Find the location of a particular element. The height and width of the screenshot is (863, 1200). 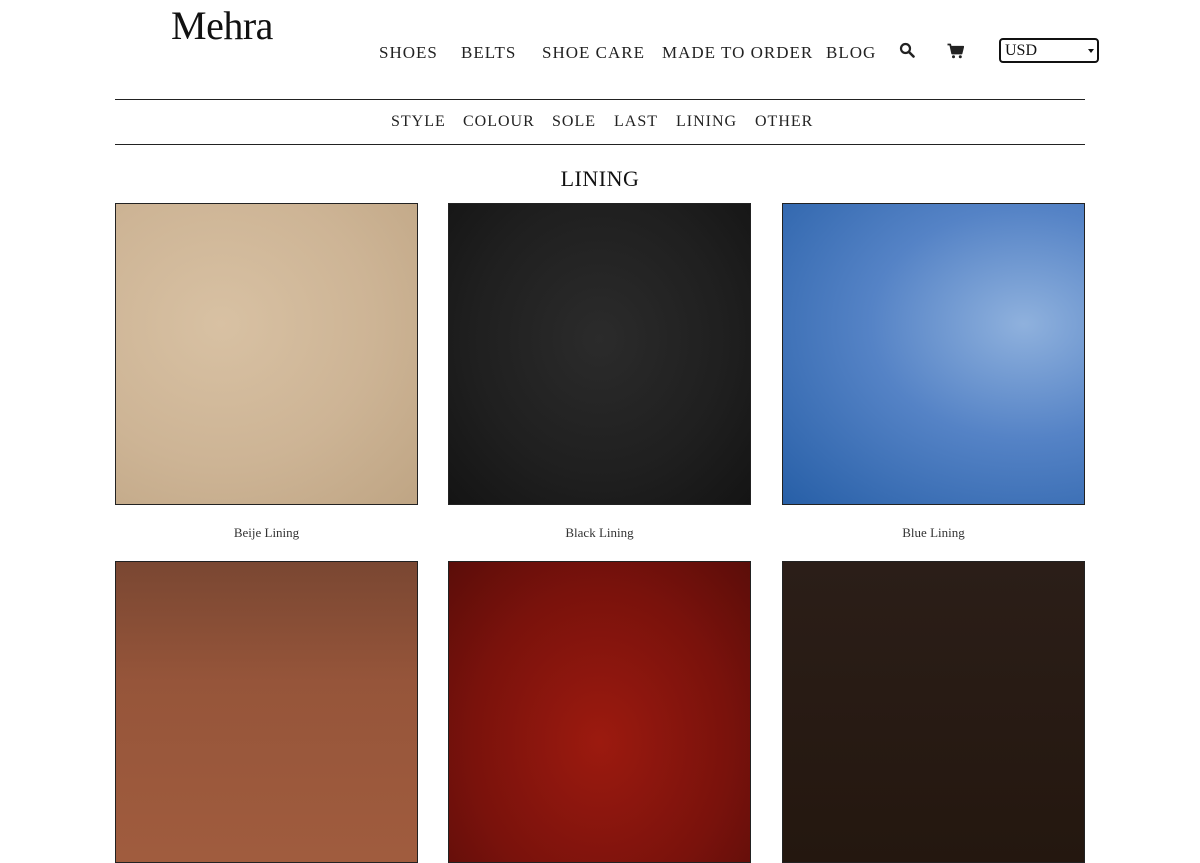

product-card: Beije Lining is located at coordinates (266, 371).